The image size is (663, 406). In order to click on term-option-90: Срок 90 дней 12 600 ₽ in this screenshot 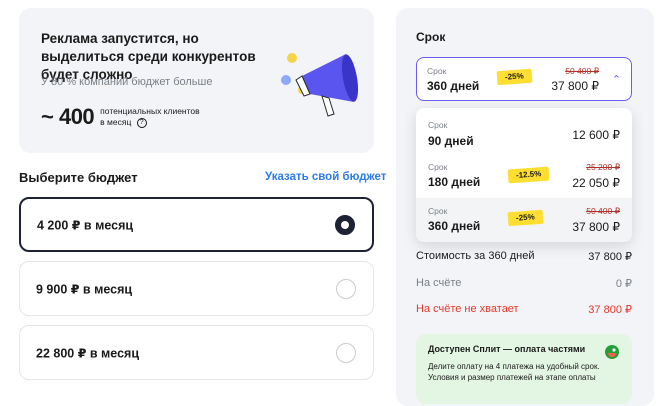, I will do `click(524, 132)`.